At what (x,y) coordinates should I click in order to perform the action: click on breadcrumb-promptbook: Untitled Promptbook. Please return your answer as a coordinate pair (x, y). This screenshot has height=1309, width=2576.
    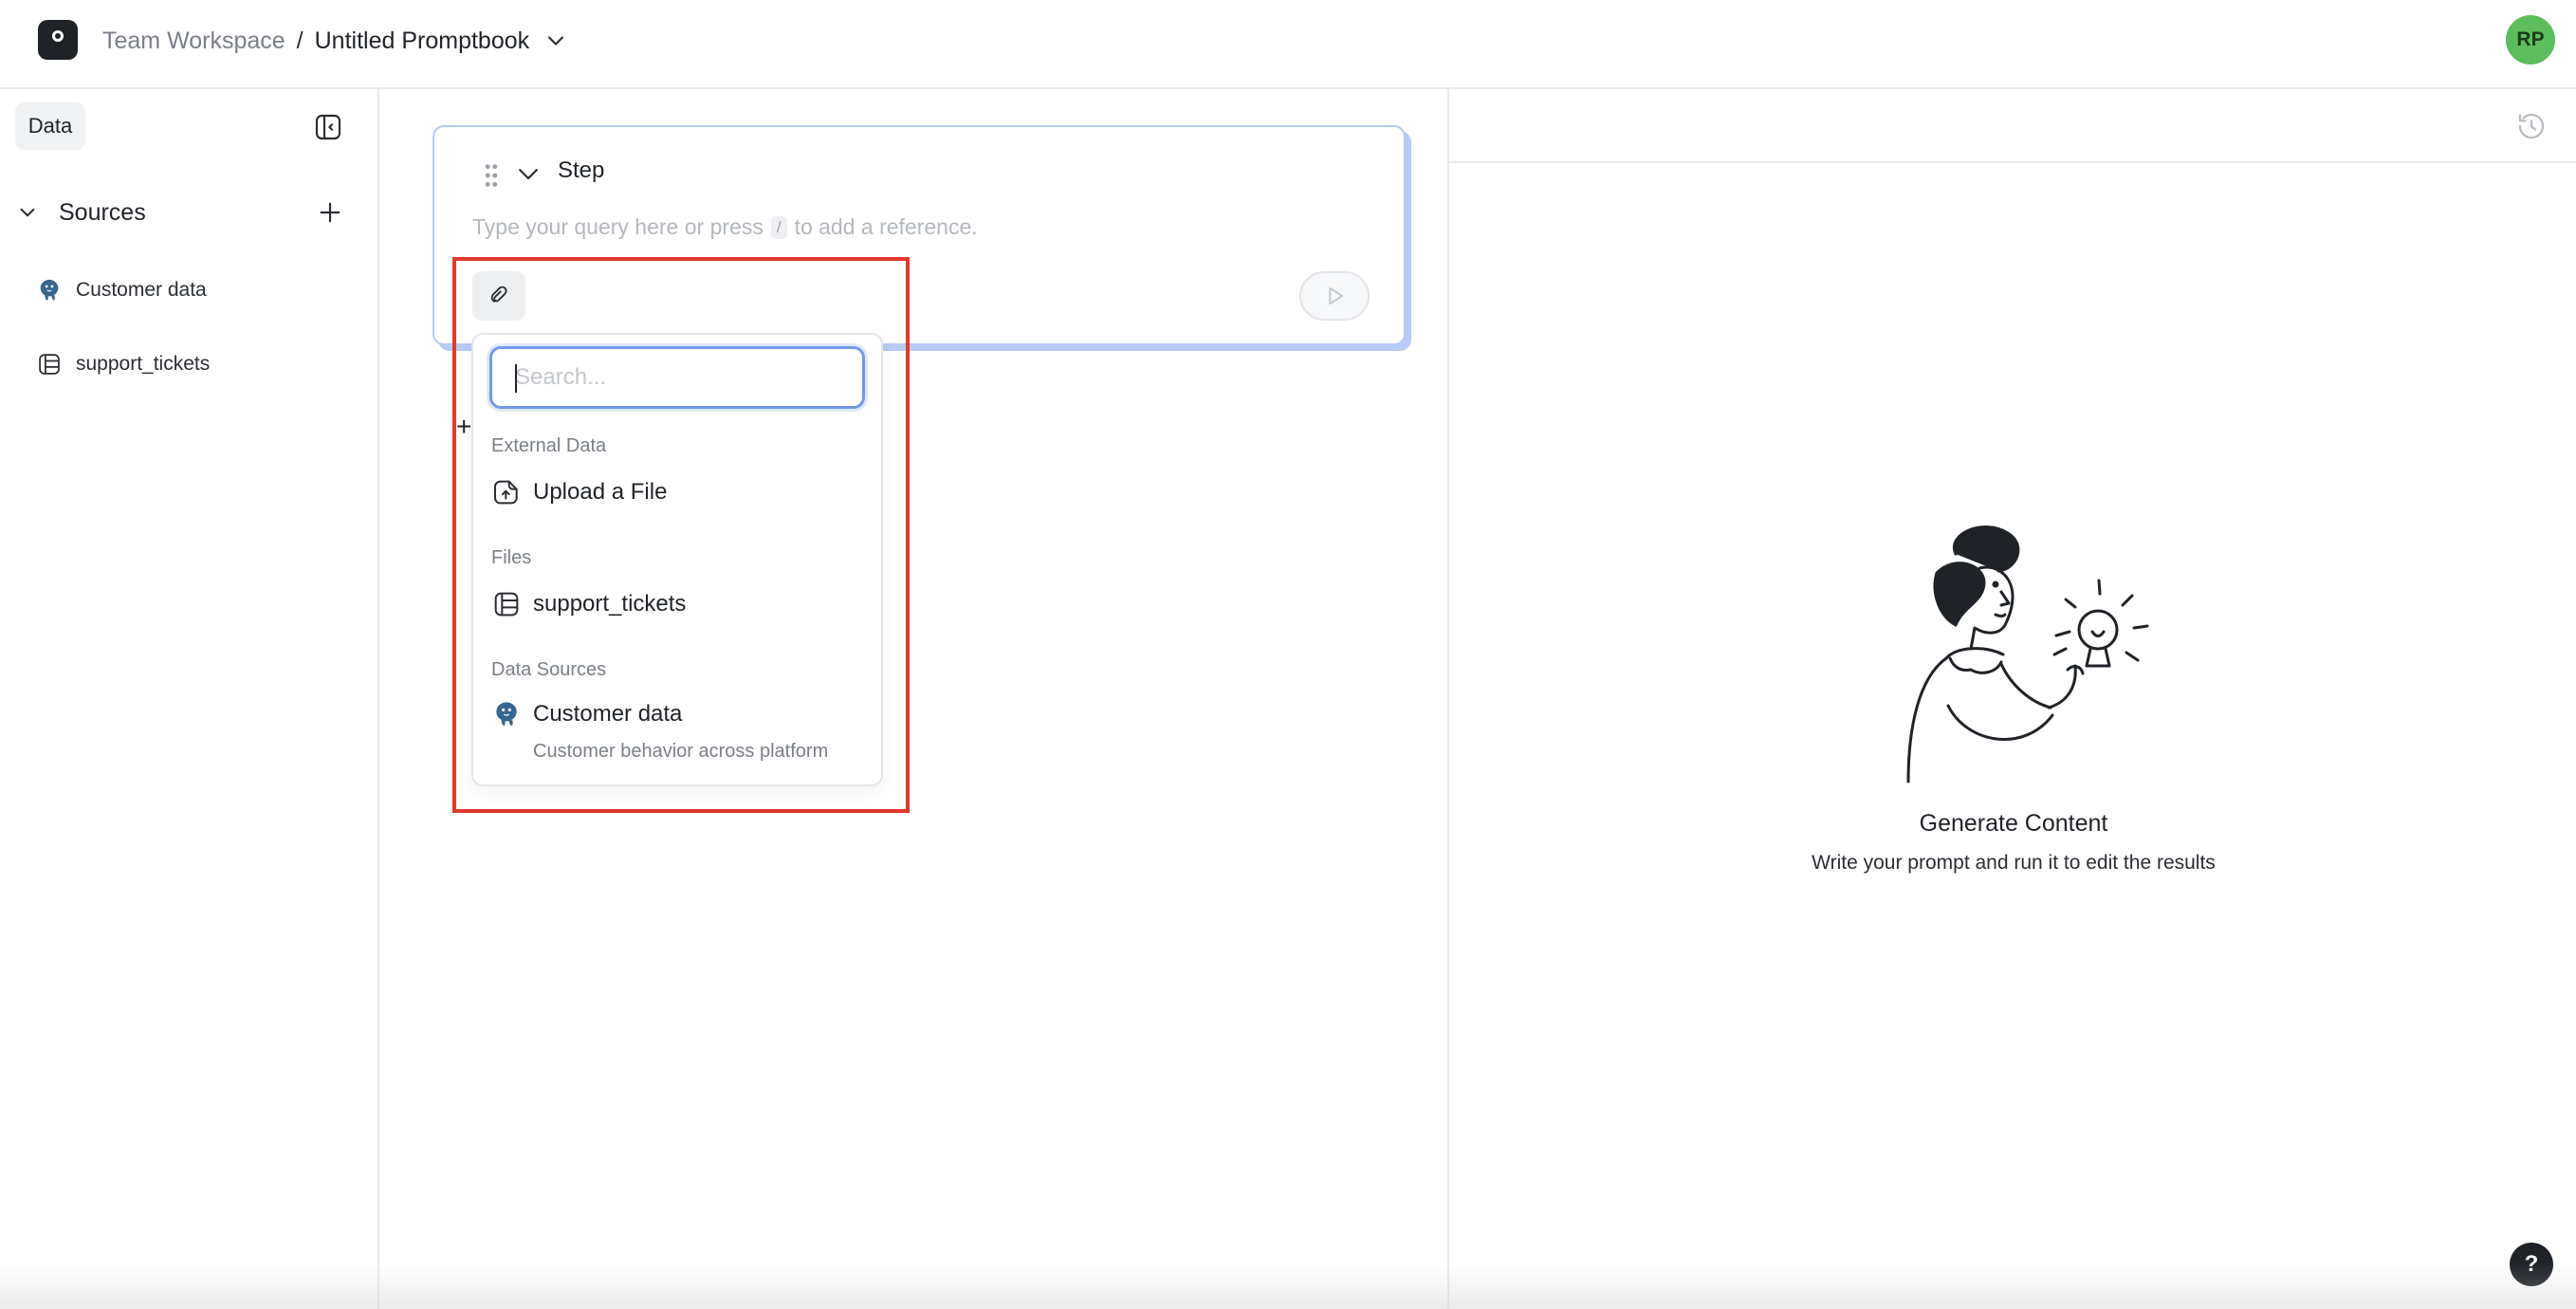
    Looking at the image, I should click on (422, 42).